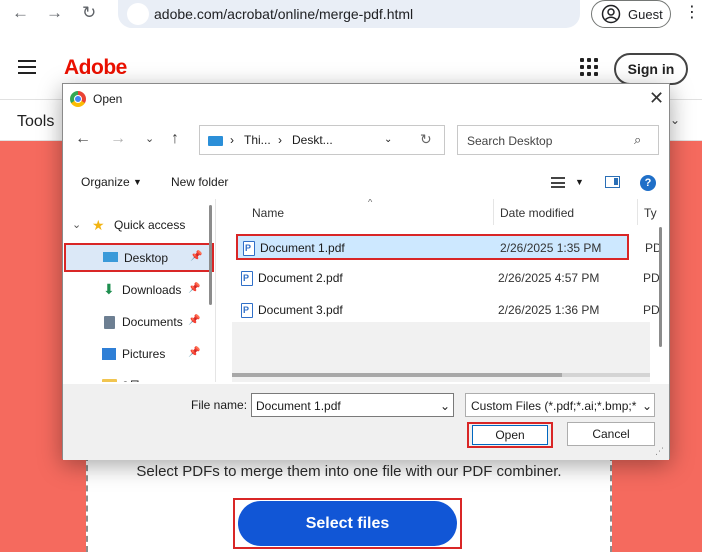  I want to click on file-list-horizontal-scrollbar, so click(441, 375).